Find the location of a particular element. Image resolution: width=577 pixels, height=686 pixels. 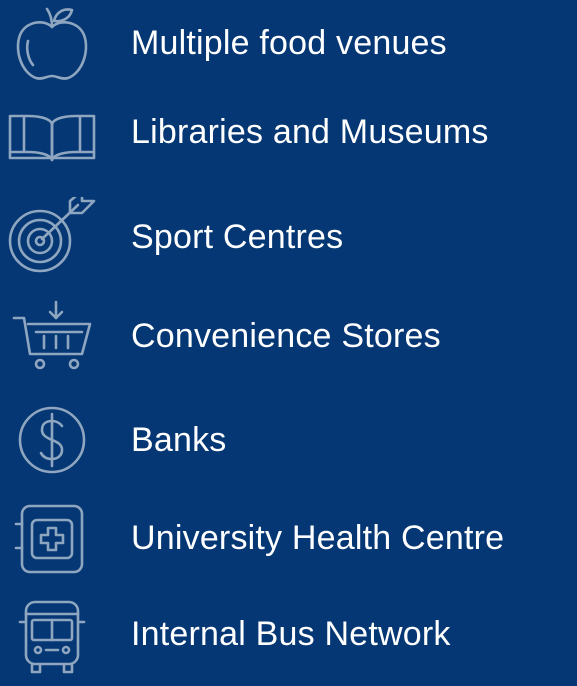

amenity-item-convenience: Convenience Stores is located at coordinates (288, 336).